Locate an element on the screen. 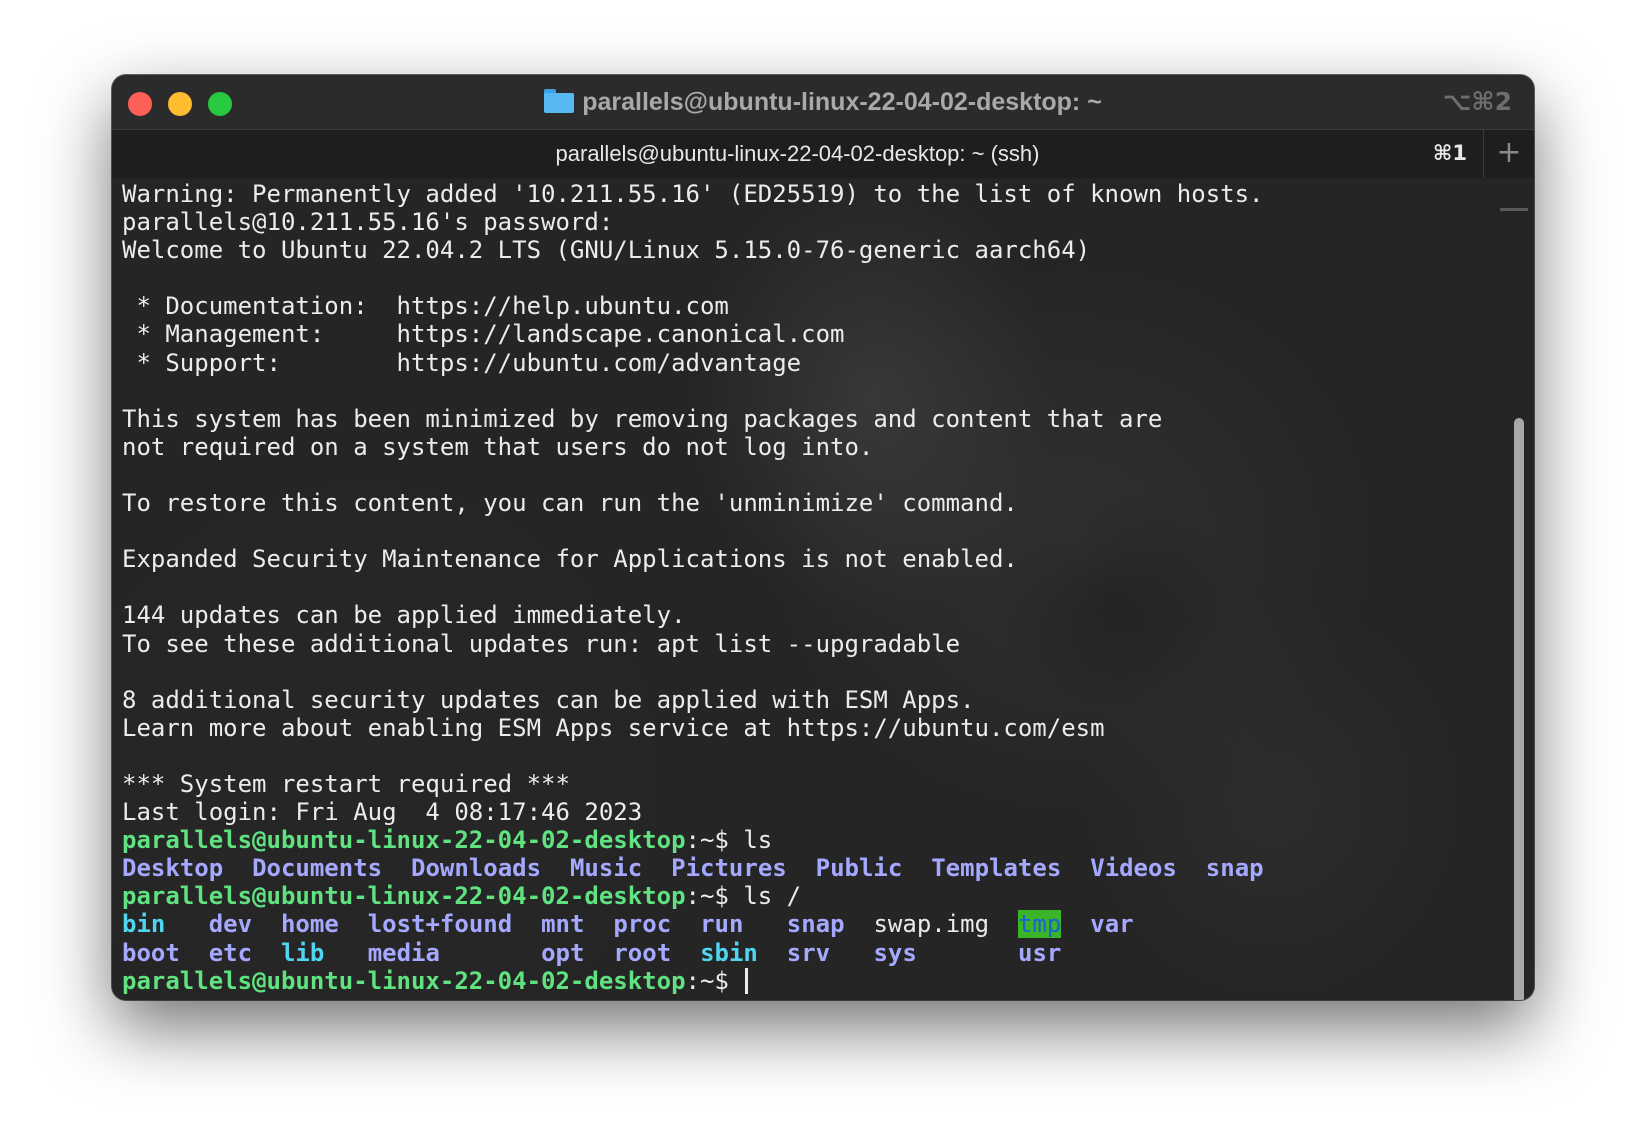 The image size is (1646, 1148). listing-entry: tmp is located at coordinates (1039, 924).